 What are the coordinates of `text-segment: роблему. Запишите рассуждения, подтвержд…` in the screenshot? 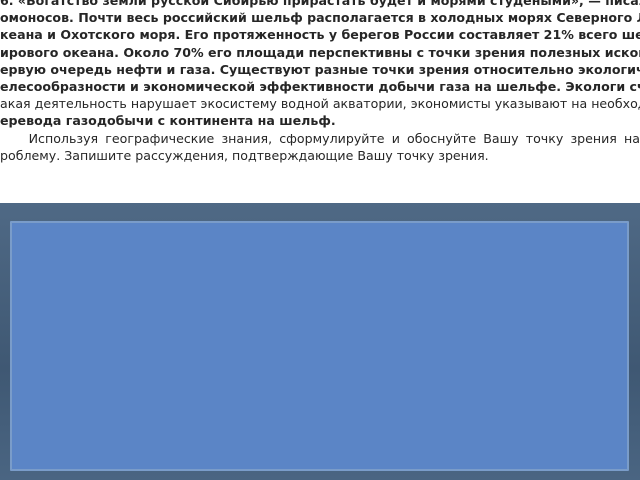 It's located at (244, 155).